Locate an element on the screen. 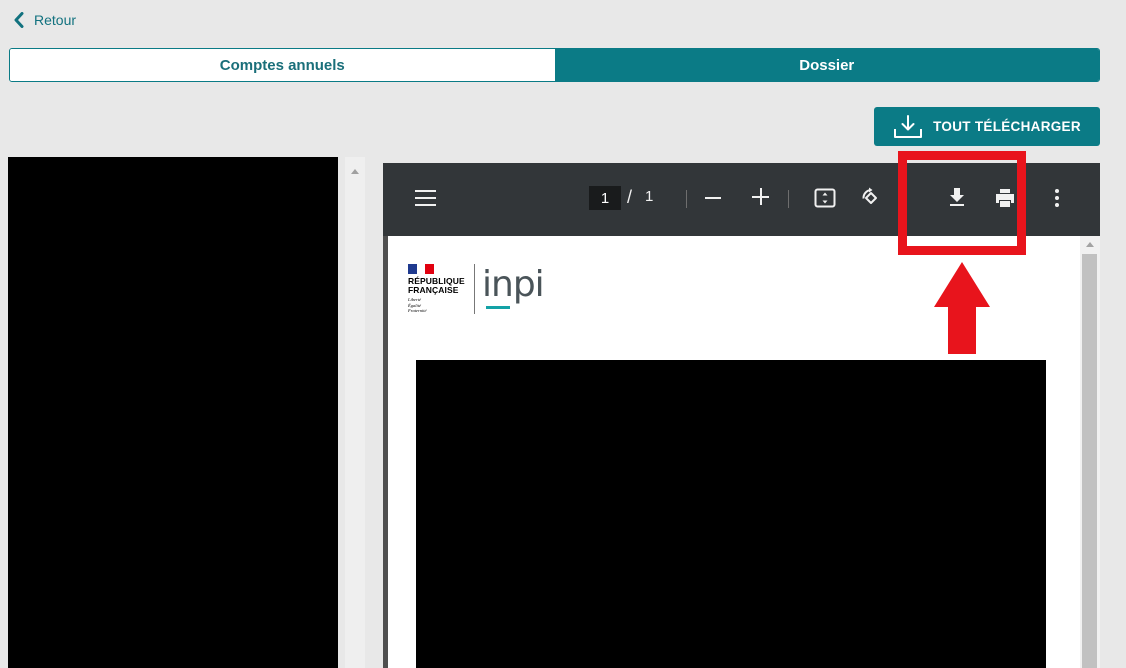 The width and height of the screenshot is (1126, 668). tab-bar: Comptes annuels Dossier is located at coordinates (554, 65).